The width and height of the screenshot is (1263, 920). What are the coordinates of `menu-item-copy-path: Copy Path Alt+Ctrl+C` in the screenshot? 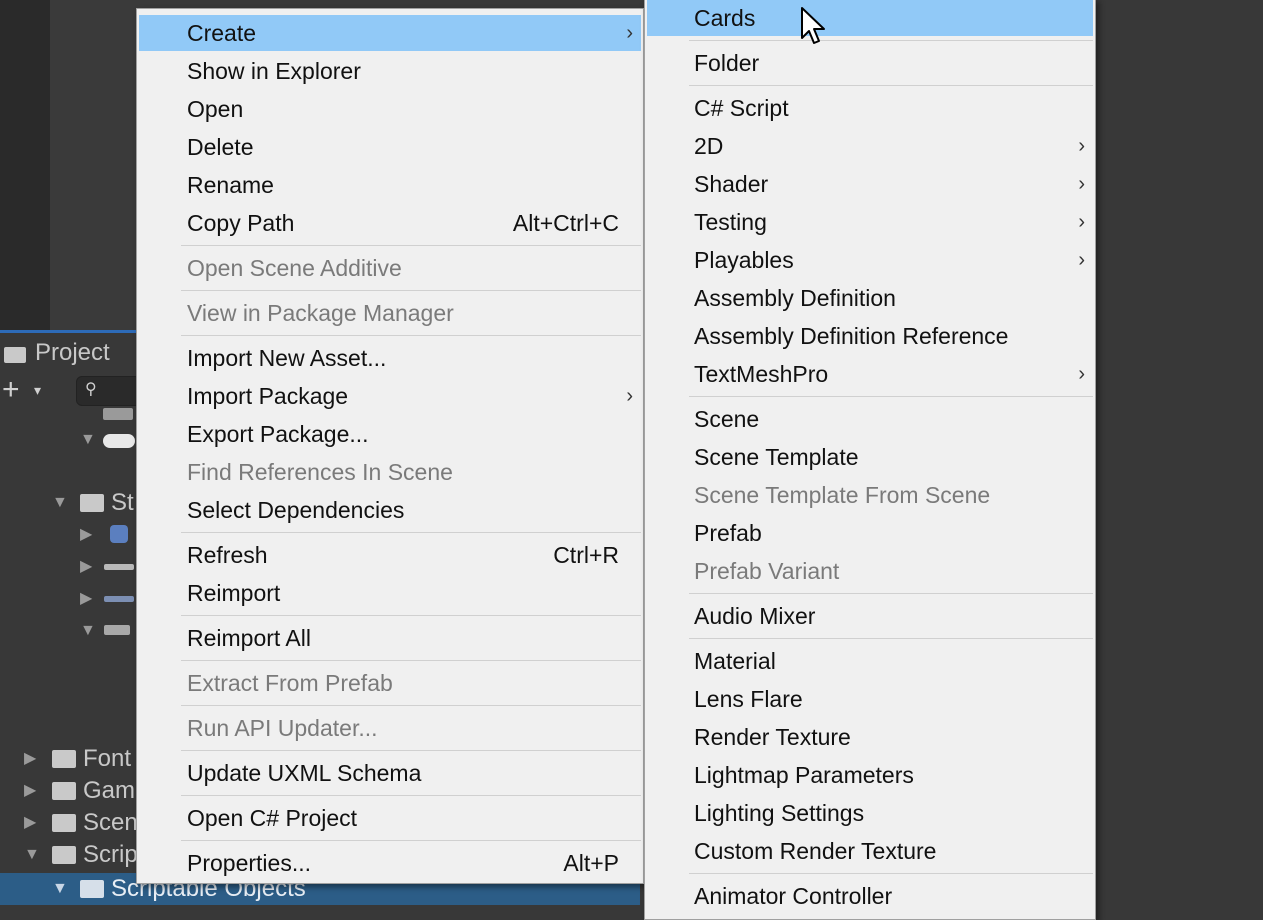 It's located at (390, 223).